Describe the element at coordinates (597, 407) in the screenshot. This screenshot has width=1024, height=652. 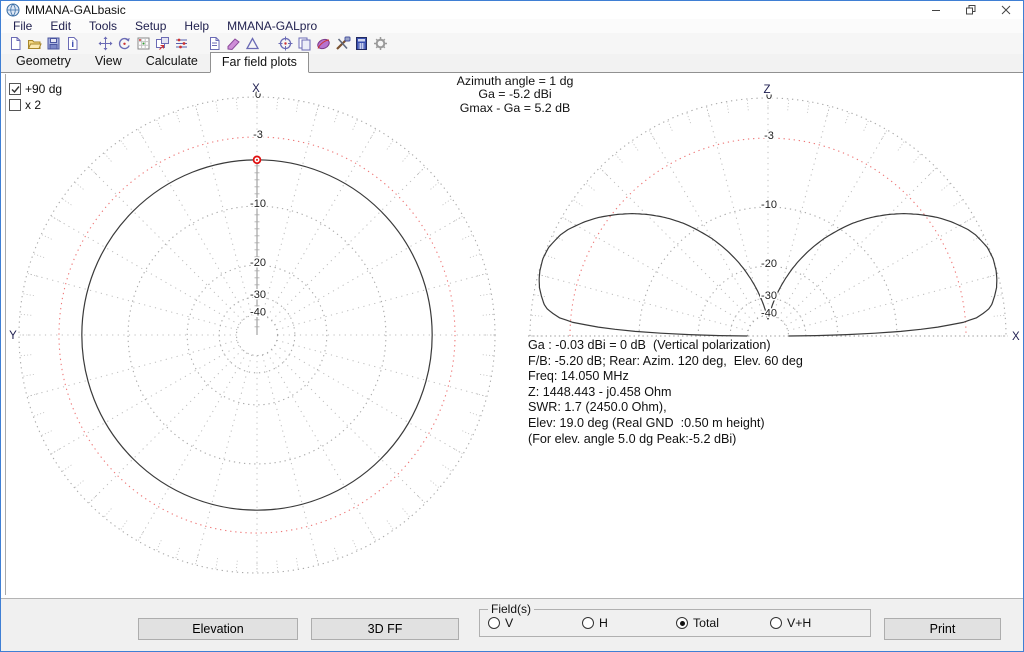
I see `result-line: SWR: 1.7 (2450.0 Ohm),` at that location.